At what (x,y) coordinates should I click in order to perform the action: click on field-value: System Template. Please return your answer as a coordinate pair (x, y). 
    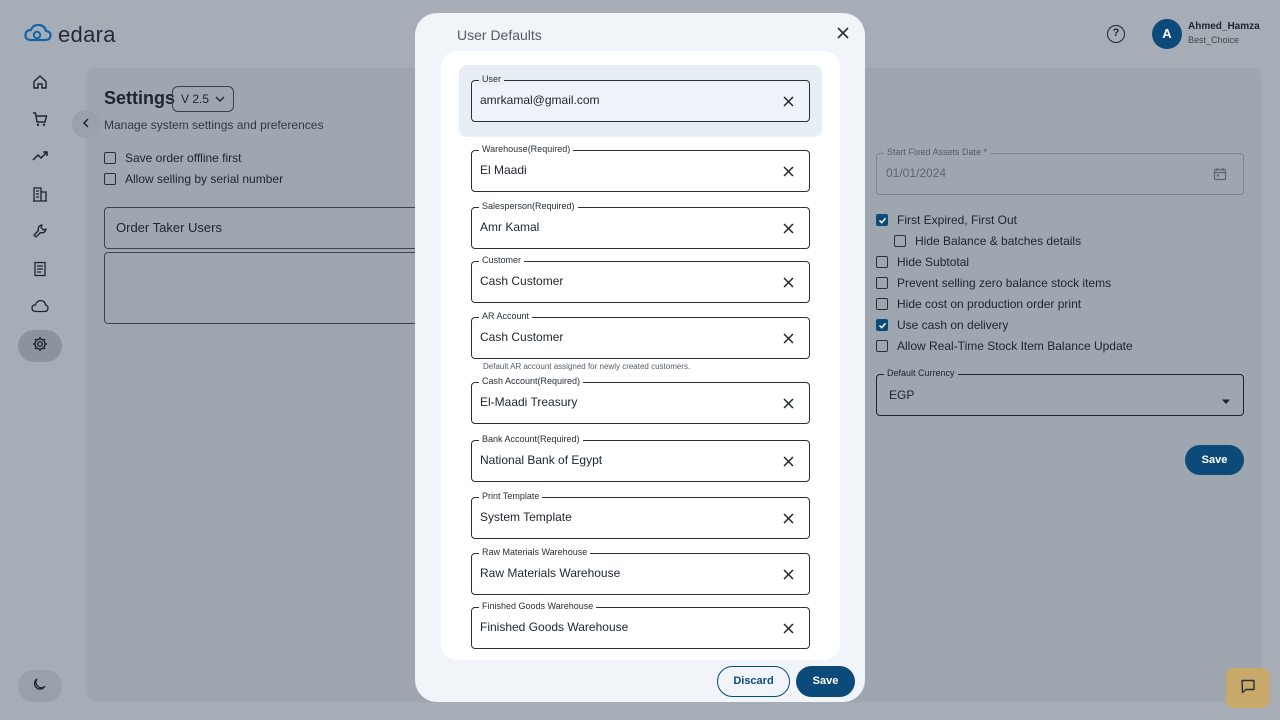
    Looking at the image, I should click on (526, 517).